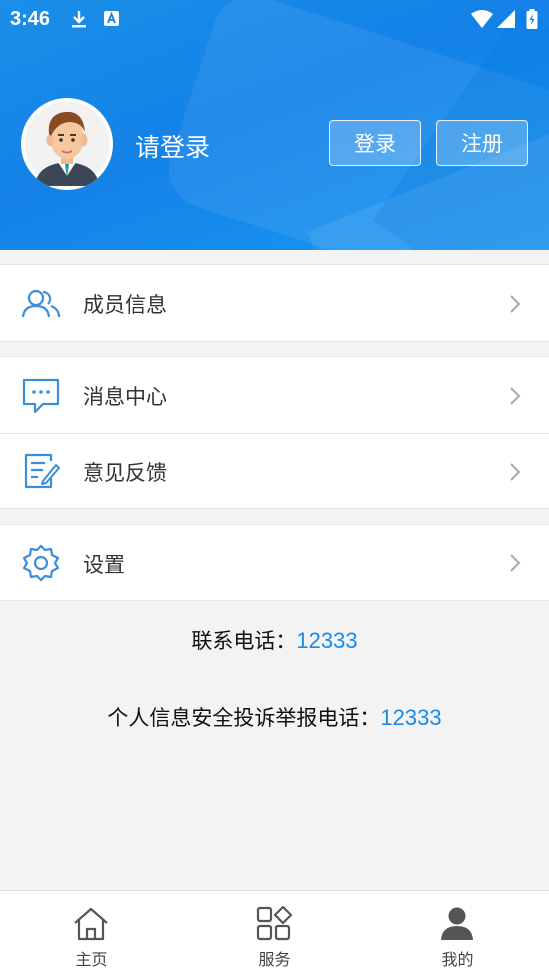  What do you see at coordinates (274, 303) in the screenshot?
I see `menu-item-members: 成员信息` at bounding box center [274, 303].